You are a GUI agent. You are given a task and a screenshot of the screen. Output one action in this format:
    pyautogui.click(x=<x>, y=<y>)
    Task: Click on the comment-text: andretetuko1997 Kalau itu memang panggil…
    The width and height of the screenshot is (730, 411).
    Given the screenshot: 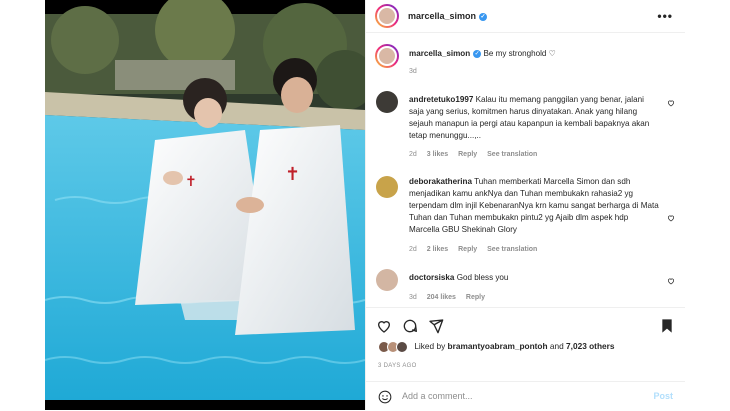 What is the action you would take?
    pyautogui.click(x=534, y=118)
    